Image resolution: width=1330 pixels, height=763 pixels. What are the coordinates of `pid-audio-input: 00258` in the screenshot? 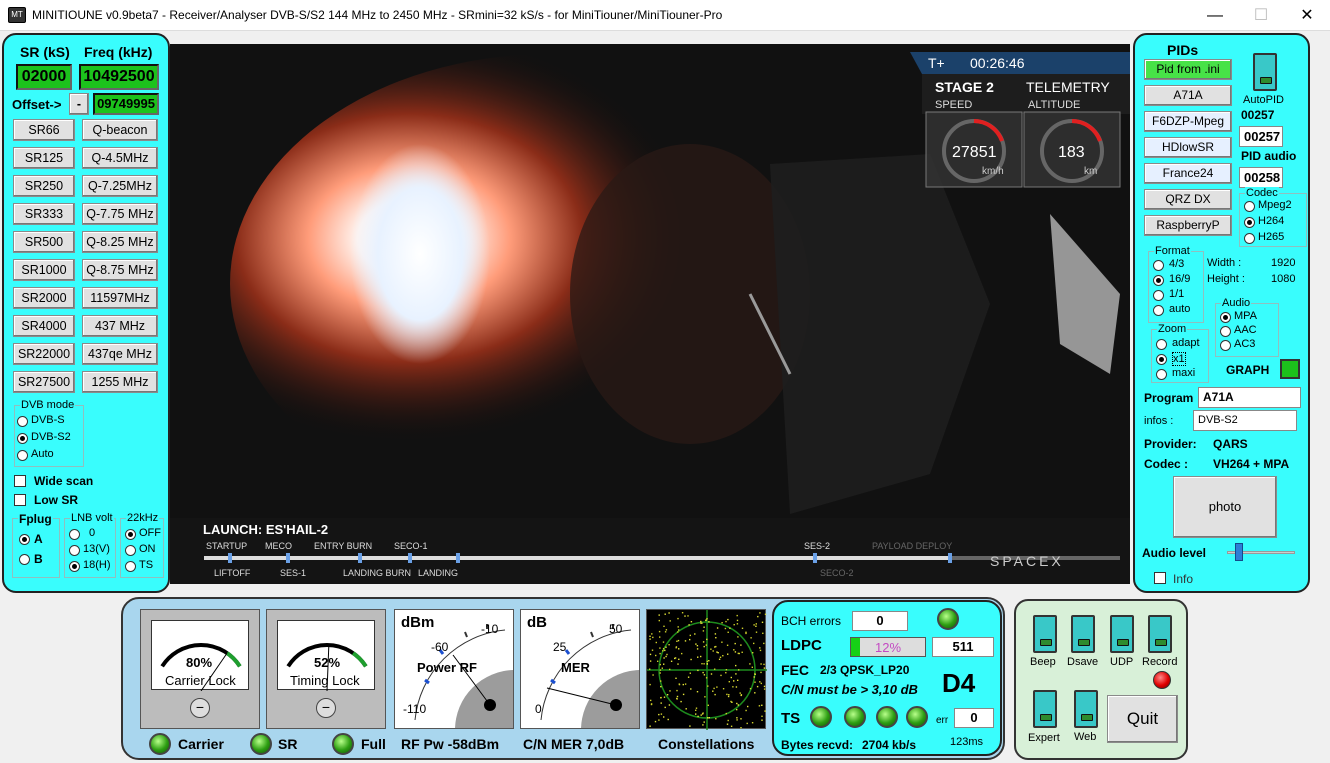 It's located at (1261, 177).